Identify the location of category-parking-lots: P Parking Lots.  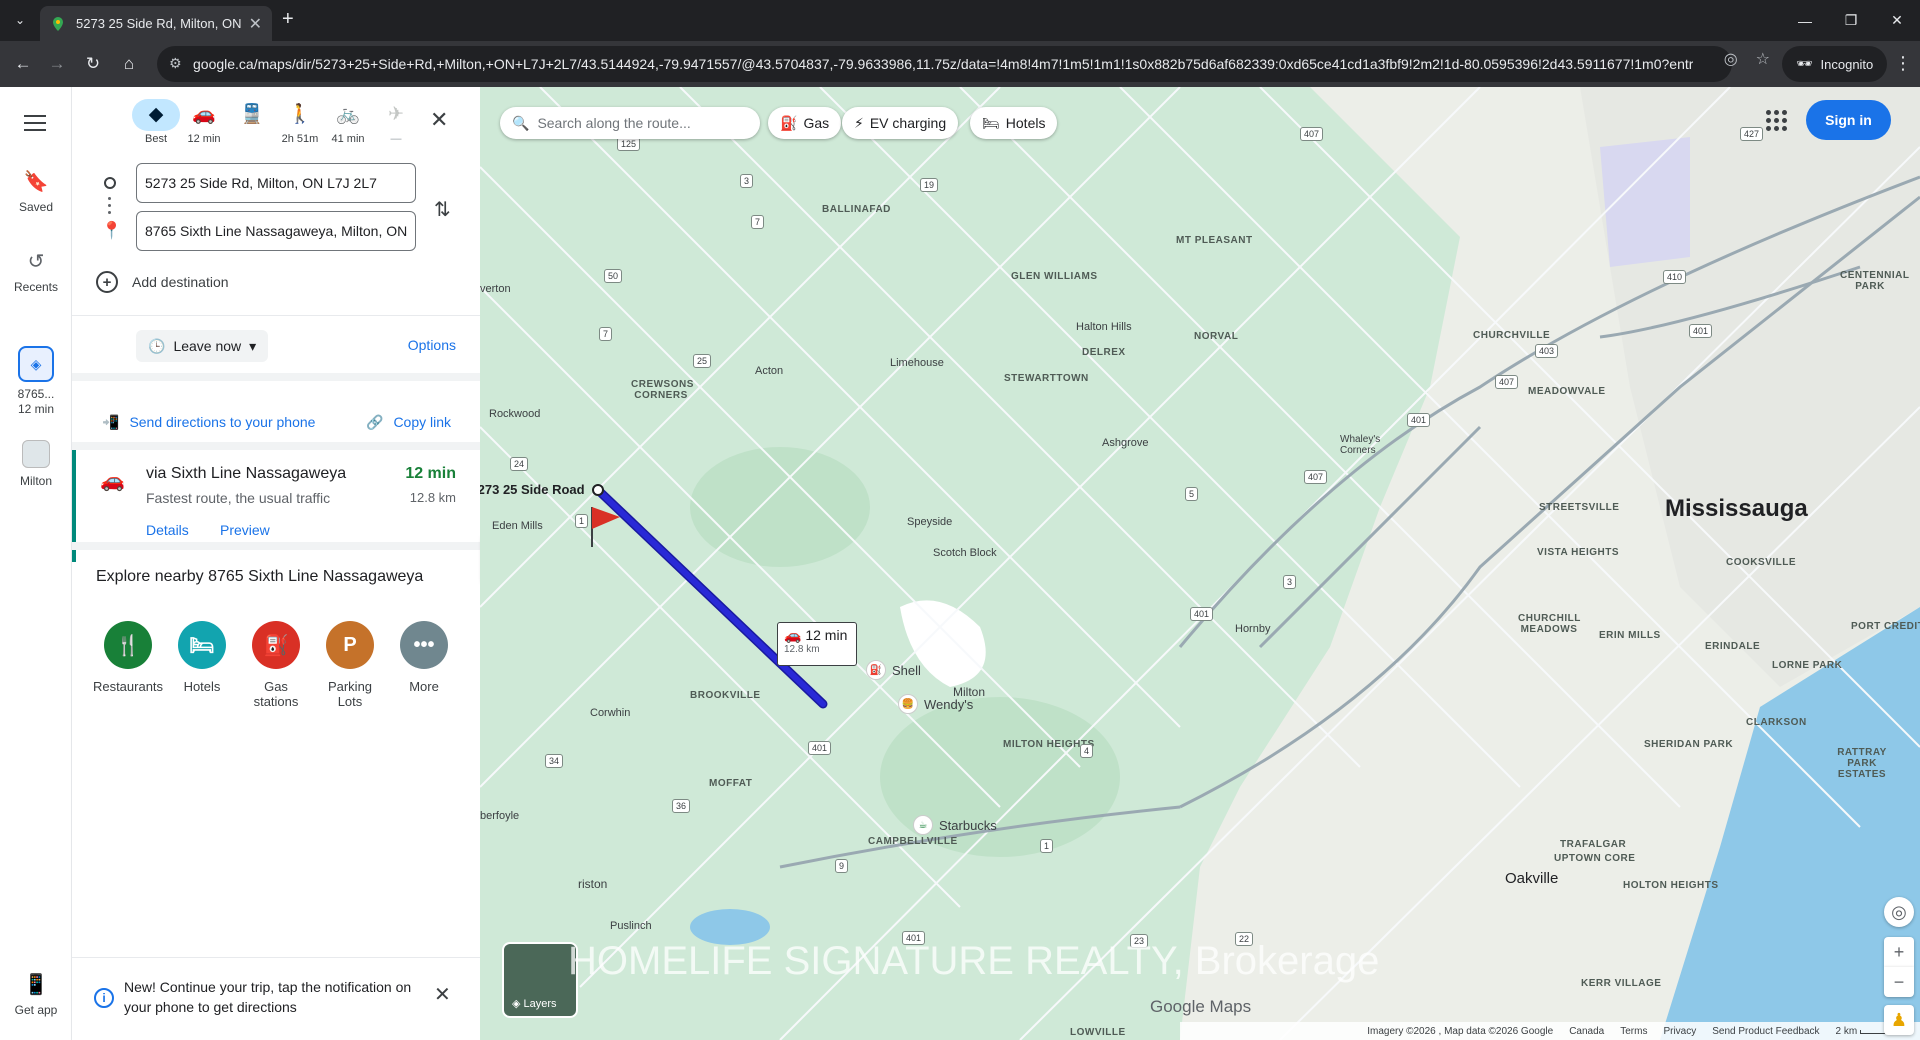
(350, 665).